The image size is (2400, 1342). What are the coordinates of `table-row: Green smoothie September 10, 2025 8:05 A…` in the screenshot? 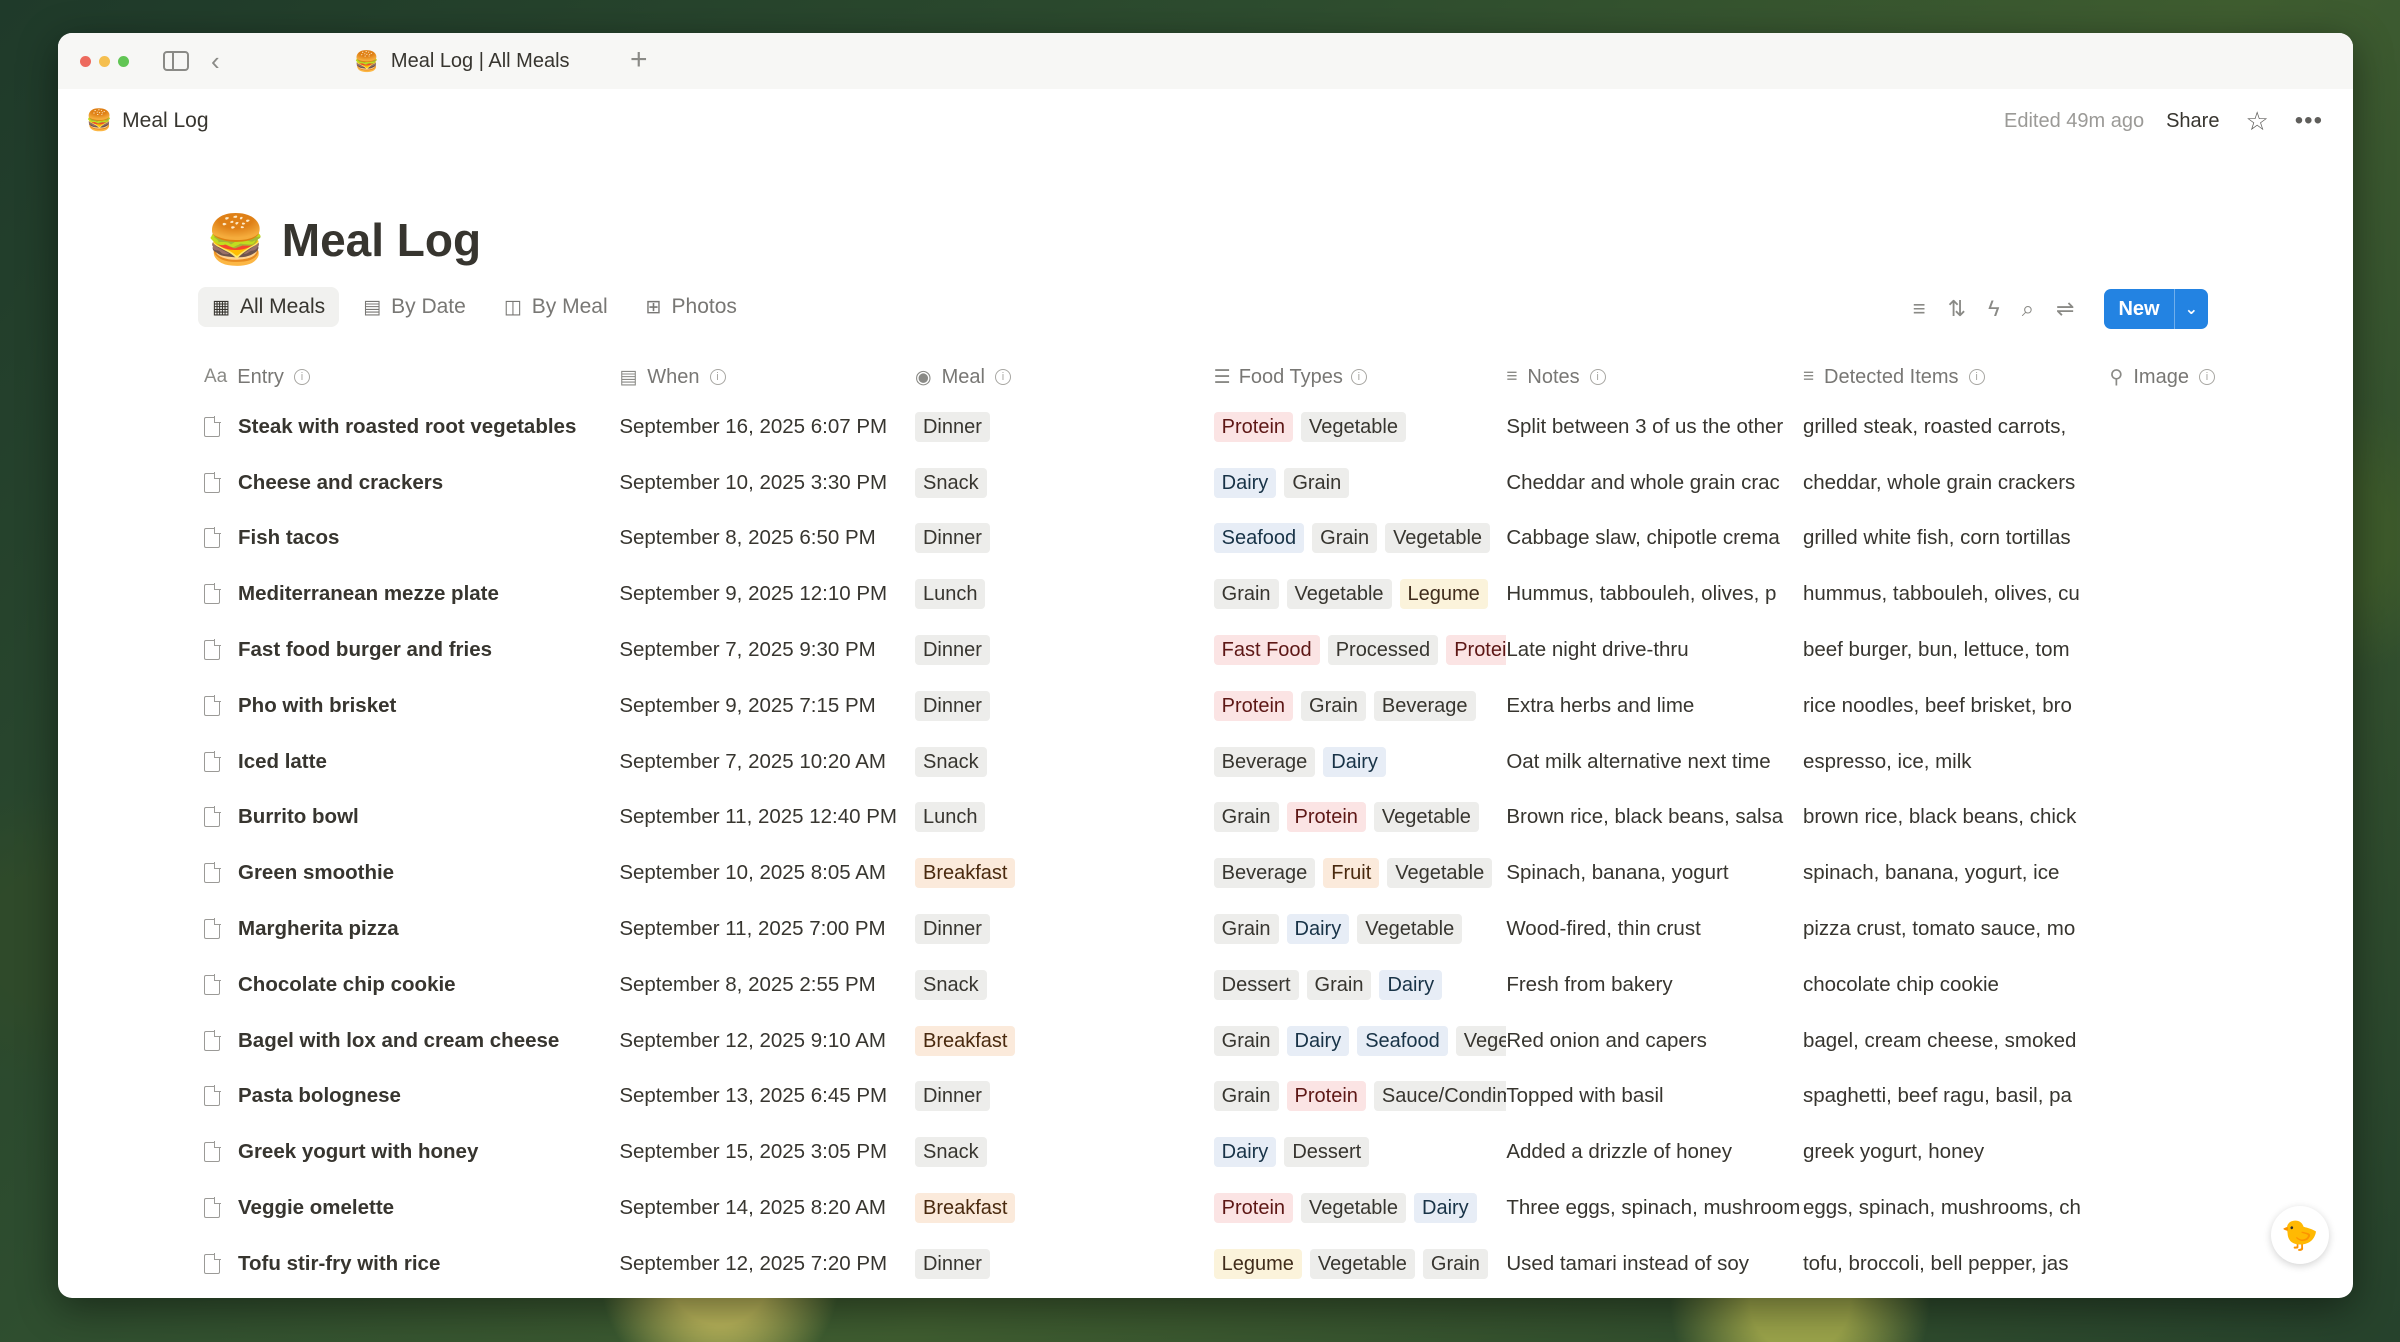 It's located at (1218, 873).